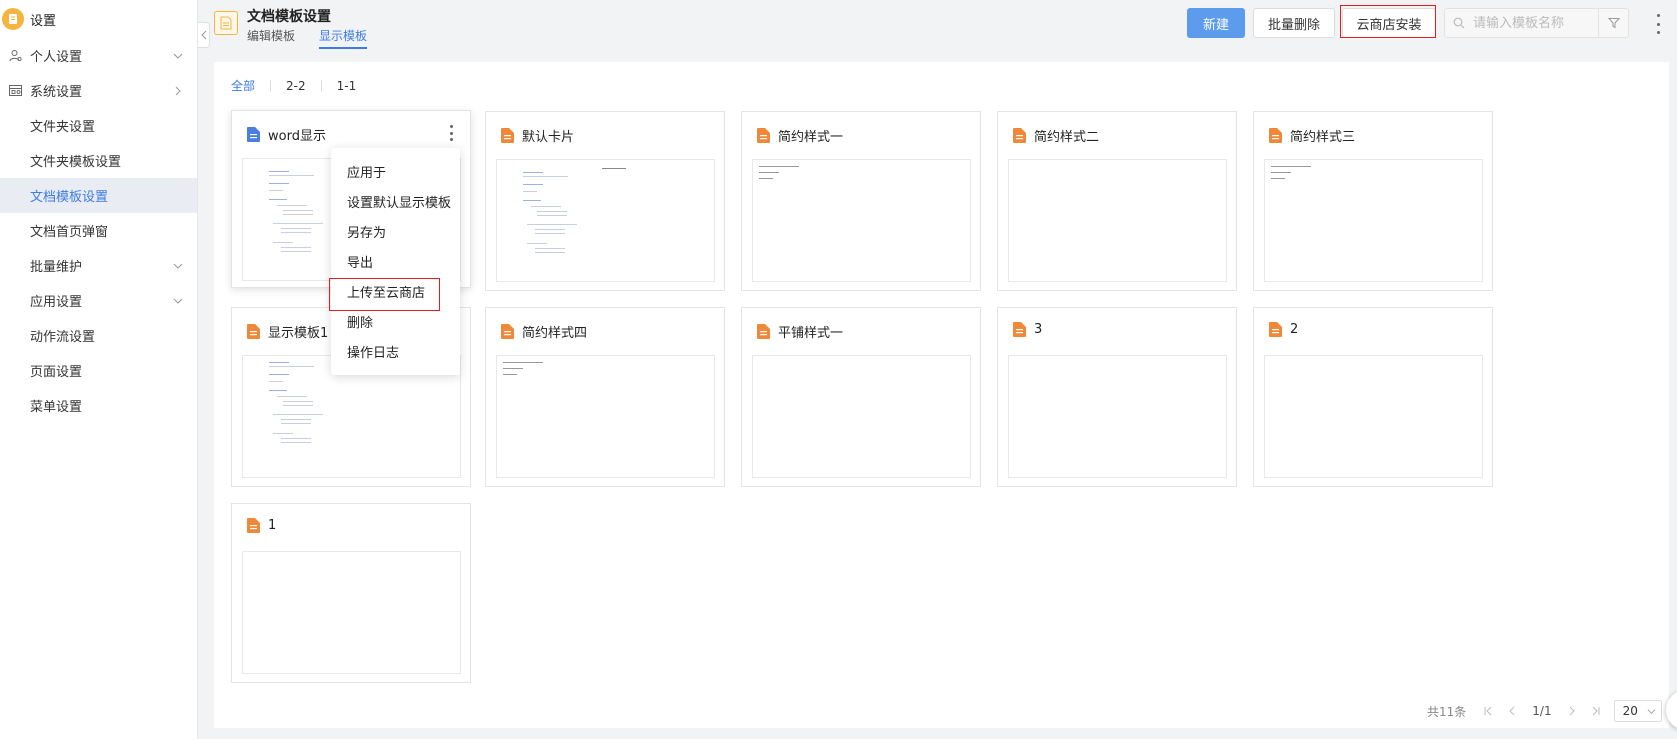 The height and width of the screenshot is (739, 1677). I want to click on sidebar-item-system-settings: 系统设置, so click(98, 90).